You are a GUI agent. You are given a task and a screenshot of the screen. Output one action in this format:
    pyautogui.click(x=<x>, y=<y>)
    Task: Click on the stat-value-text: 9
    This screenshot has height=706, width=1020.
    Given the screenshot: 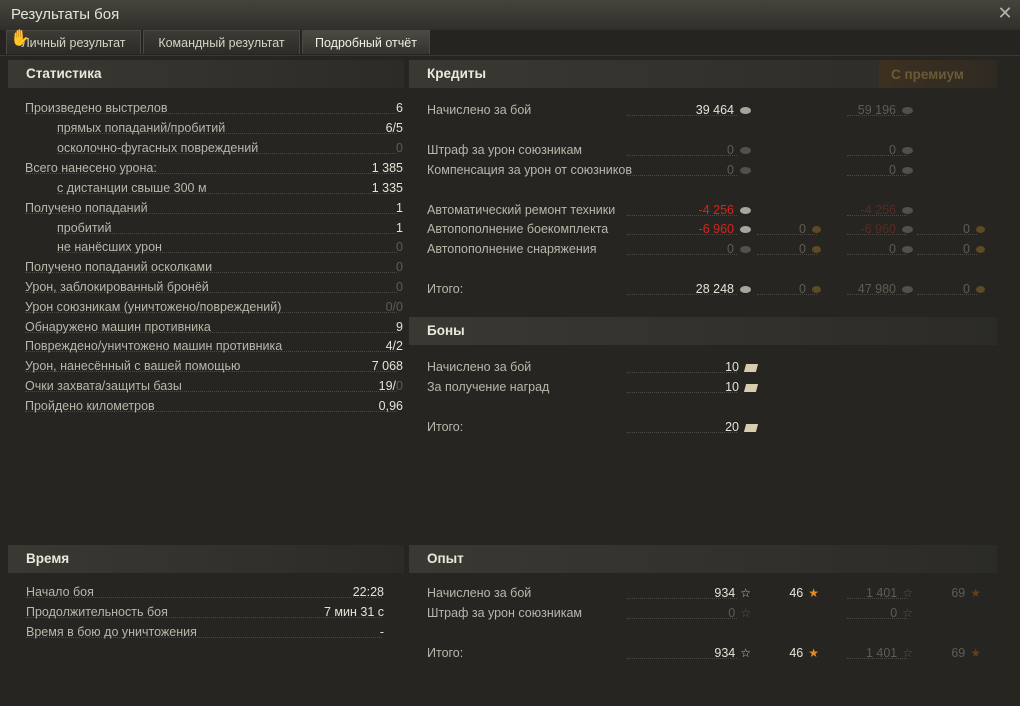 What is the action you would take?
    pyautogui.click(x=399, y=327)
    